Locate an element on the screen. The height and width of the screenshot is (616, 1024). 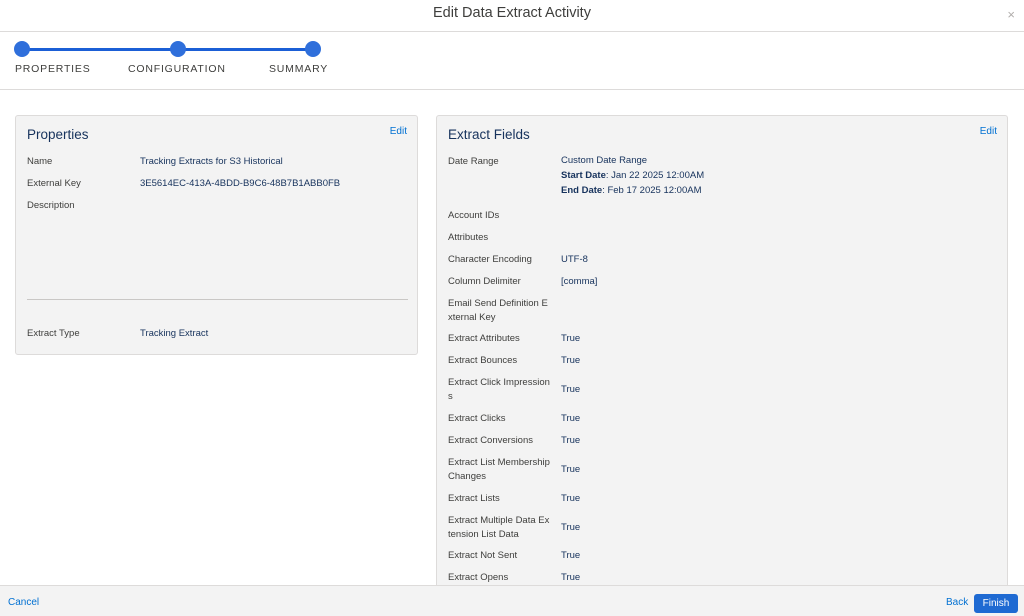
extract-not-sent-label: Extract Not Sent is located at coordinates (483, 555).